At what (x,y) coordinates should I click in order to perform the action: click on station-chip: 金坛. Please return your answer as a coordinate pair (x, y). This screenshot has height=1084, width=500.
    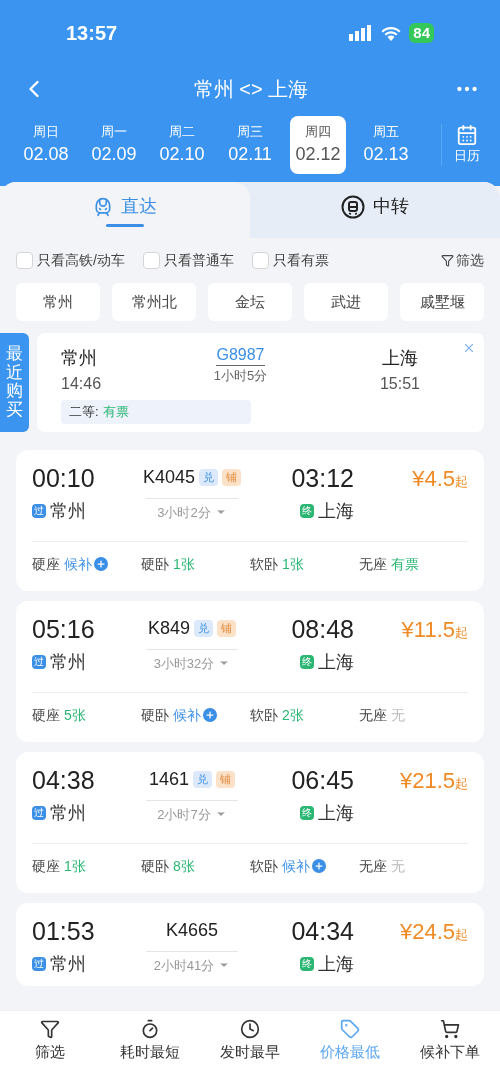
    Looking at the image, I should click on (250, 302).